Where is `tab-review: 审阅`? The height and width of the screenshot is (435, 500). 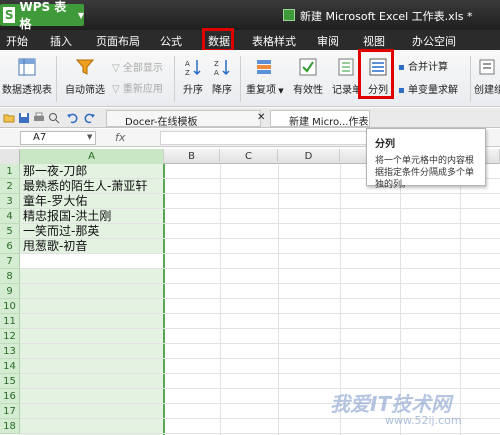 tab-review: 审阅 is located at coordinates (328, 41).